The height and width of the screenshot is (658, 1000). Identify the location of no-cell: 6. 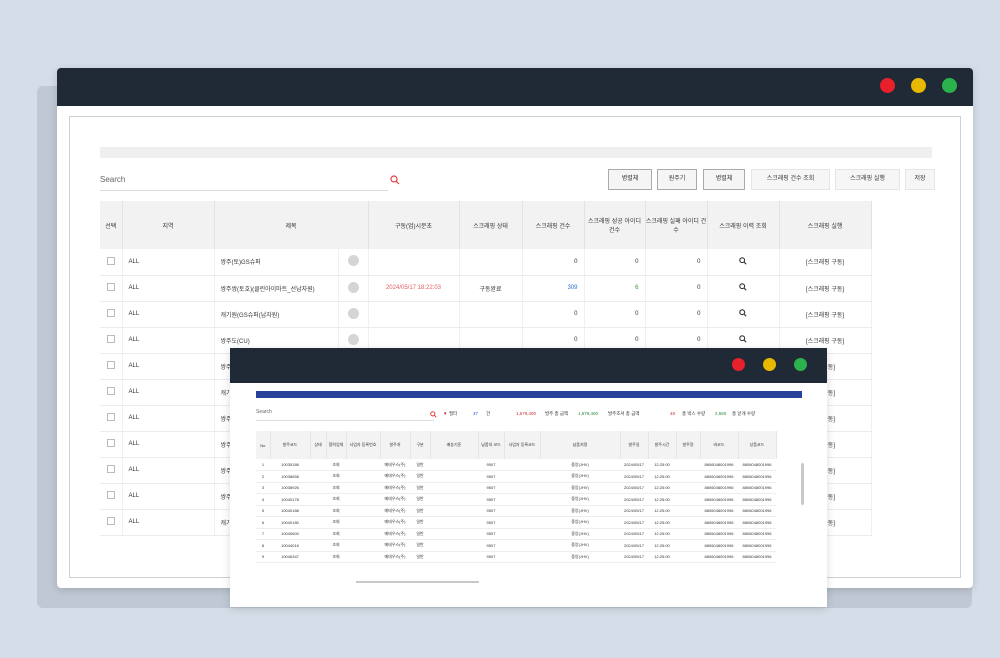
(263, 522).